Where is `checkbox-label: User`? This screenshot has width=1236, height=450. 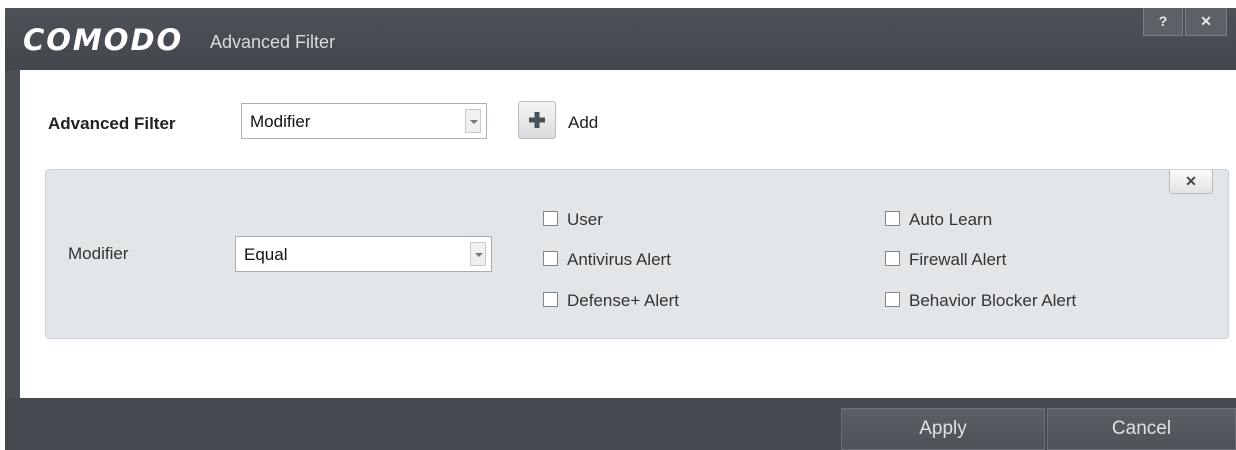 checkbox-label: User is located at coordinates (585, 219).